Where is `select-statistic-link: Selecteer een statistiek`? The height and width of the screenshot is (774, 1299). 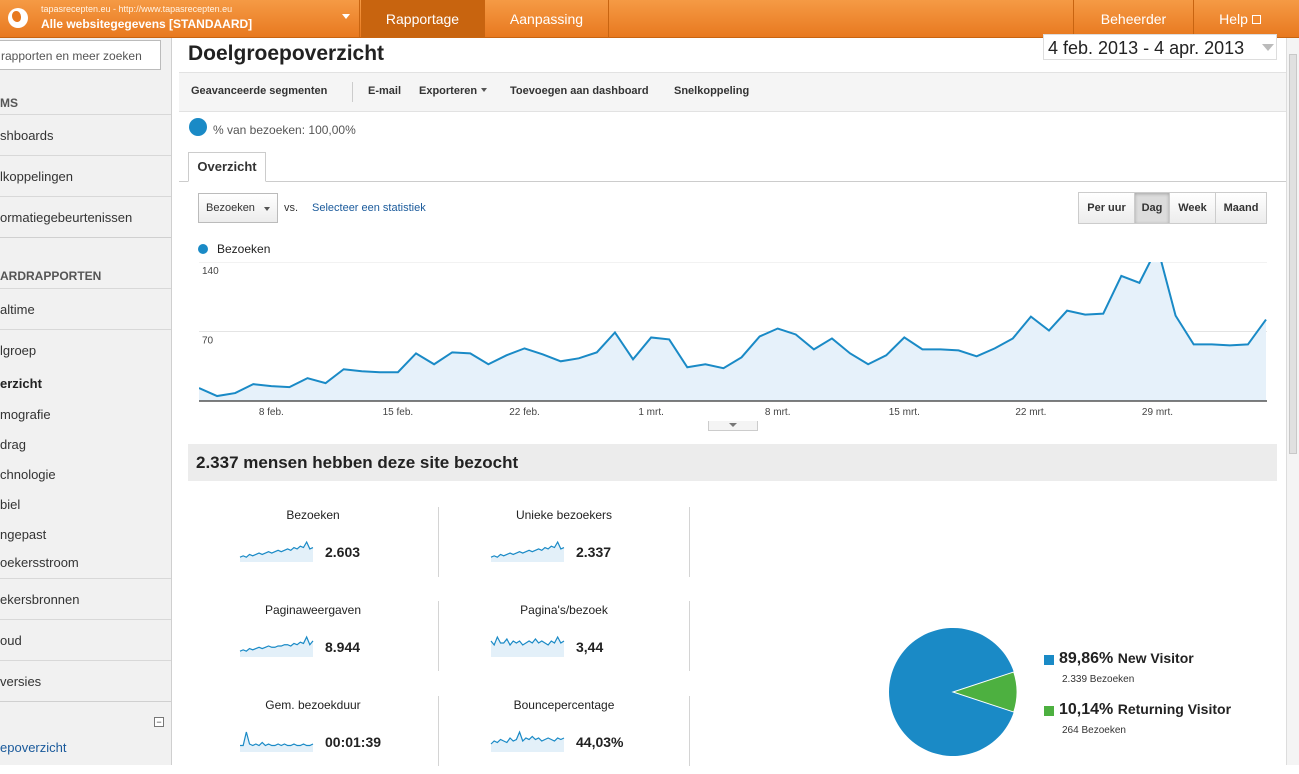
select-statistic-link: Selecteer een statistiek is located at coordinates (369, 208).